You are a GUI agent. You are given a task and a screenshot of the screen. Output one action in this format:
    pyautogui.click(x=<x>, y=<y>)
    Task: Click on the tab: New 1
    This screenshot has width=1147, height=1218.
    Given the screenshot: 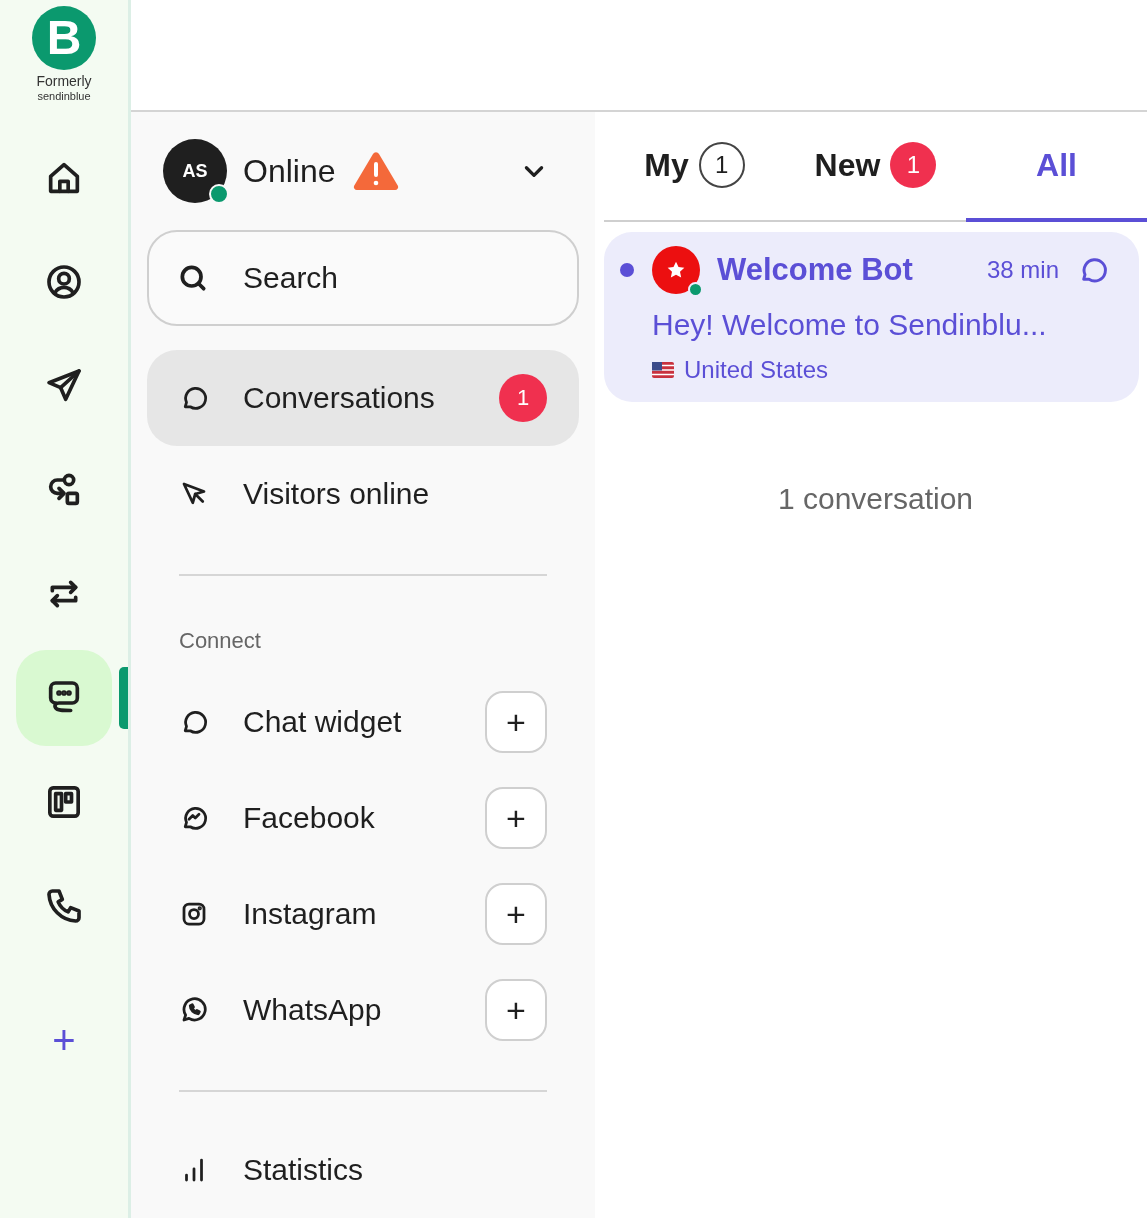 What is the action you would take?
    pyautogui.click(x=875, y=167)
    